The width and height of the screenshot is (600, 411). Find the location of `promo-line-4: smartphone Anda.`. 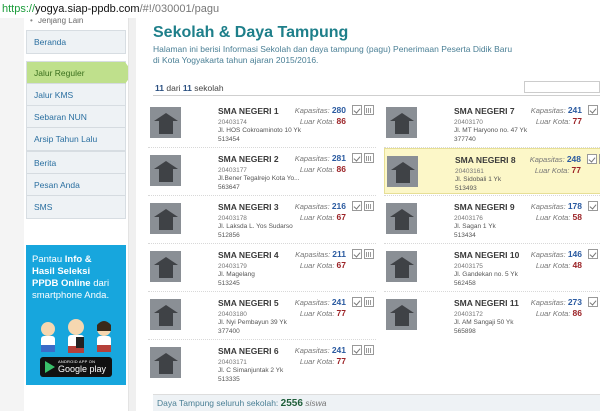

promo-line-4: smartphone Anda. is located at coordinates (71, 295).